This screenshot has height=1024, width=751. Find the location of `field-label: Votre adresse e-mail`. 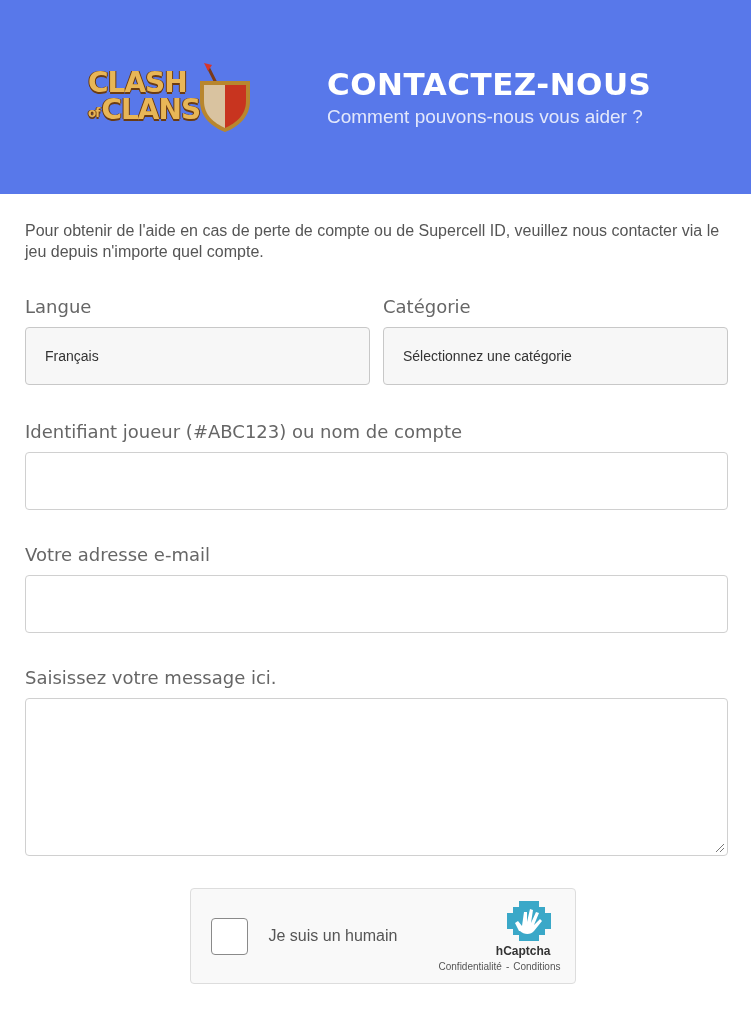

field-label: Votre adresse e-mail is located at coordinates (118, 554).